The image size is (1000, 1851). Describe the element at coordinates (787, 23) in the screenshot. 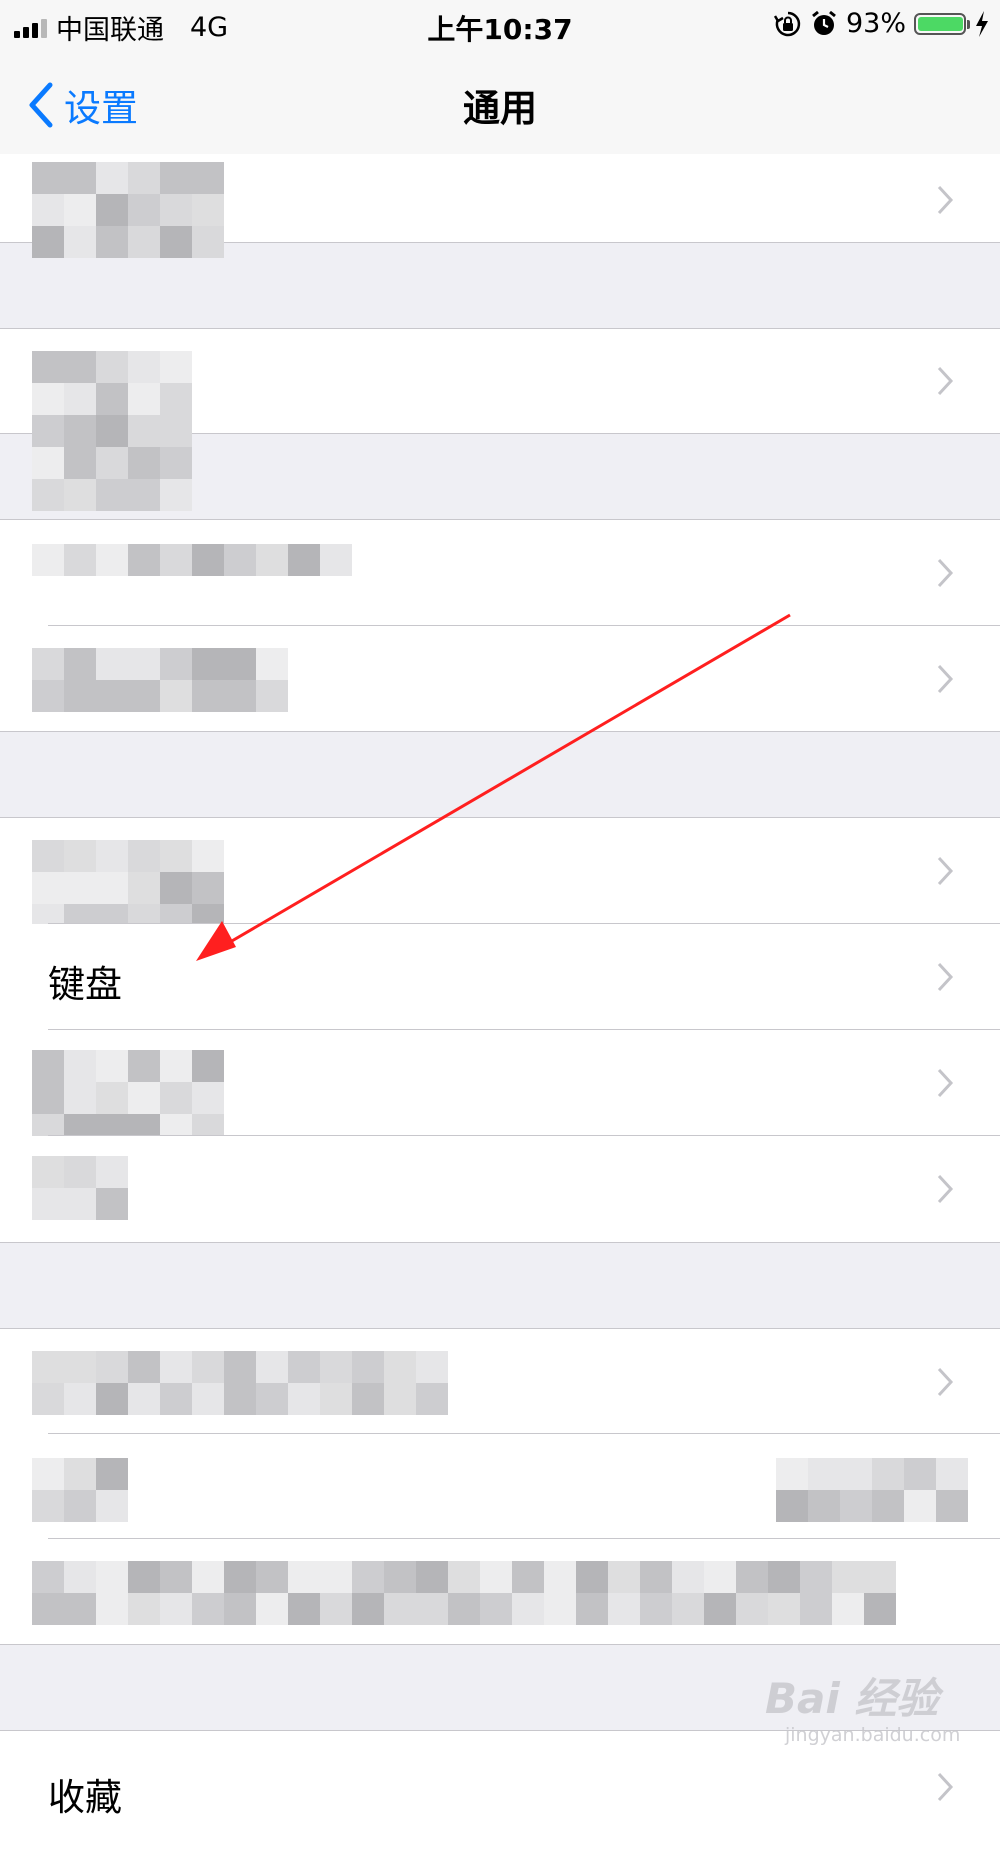

I see `rotation-lock-icon` at that location.